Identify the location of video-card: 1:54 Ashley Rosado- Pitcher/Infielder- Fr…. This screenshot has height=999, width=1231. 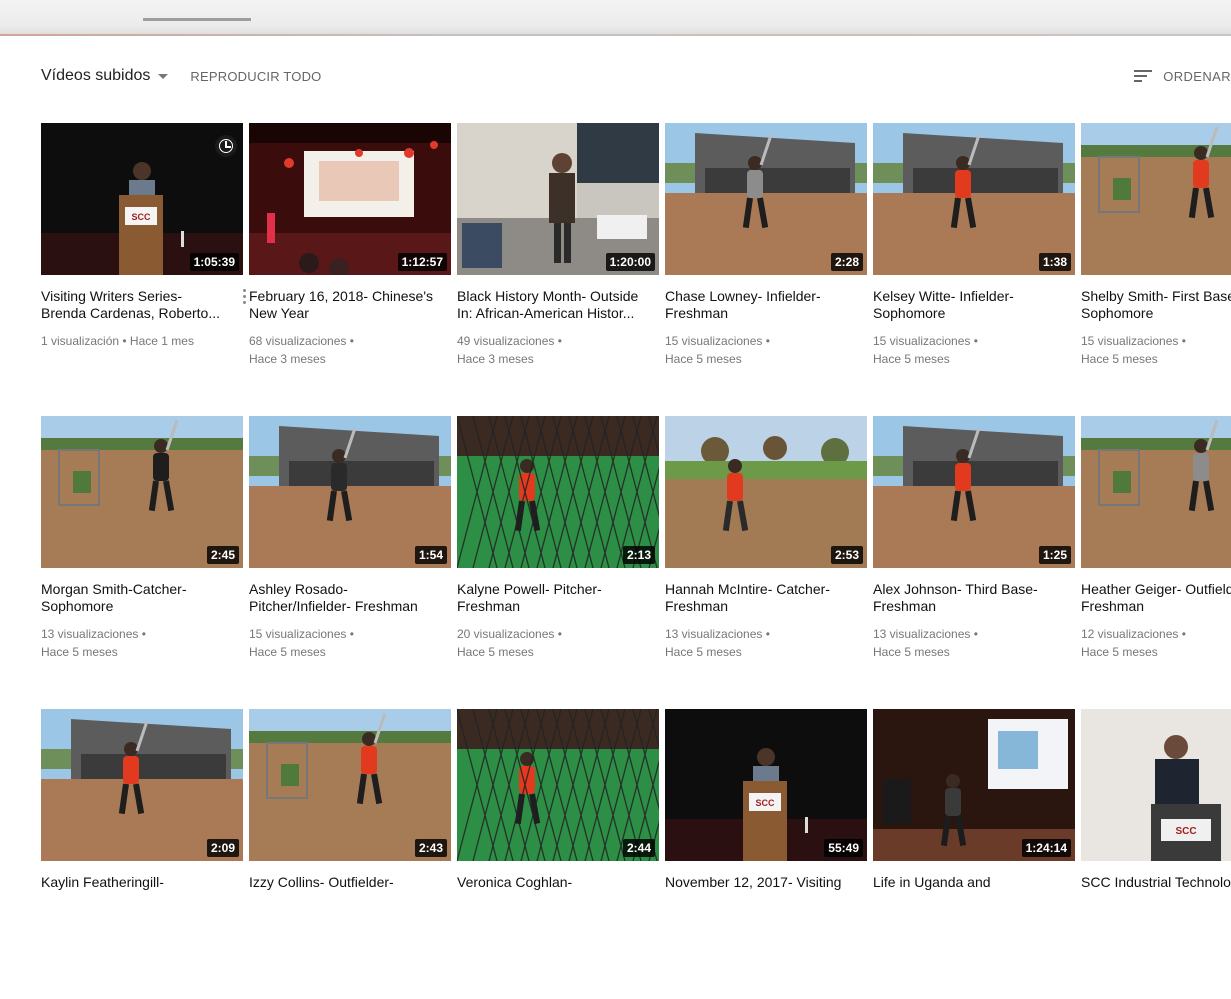
(350, 538).